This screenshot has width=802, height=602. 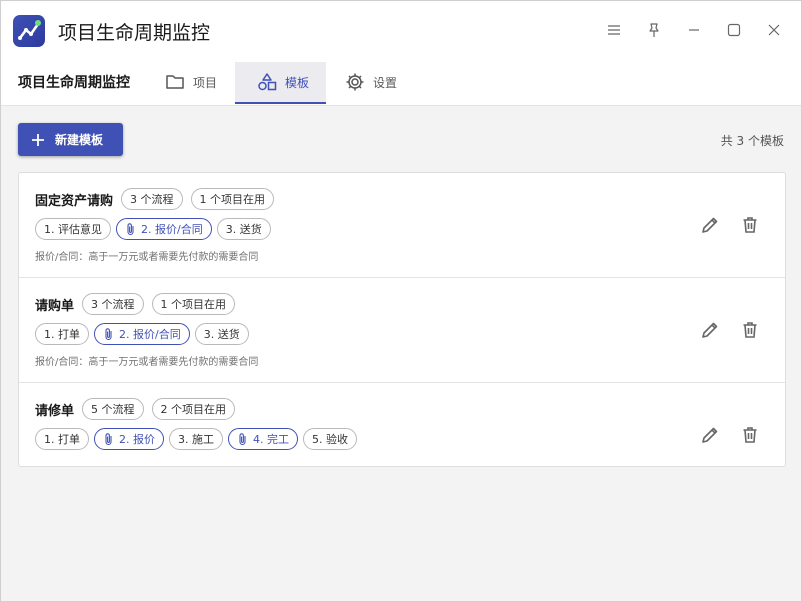 What do you see at coordinates (74, 83) in the screenshot?
I see `nav-app-name: 项目生命周期监控` at bounding box center [74, 83].